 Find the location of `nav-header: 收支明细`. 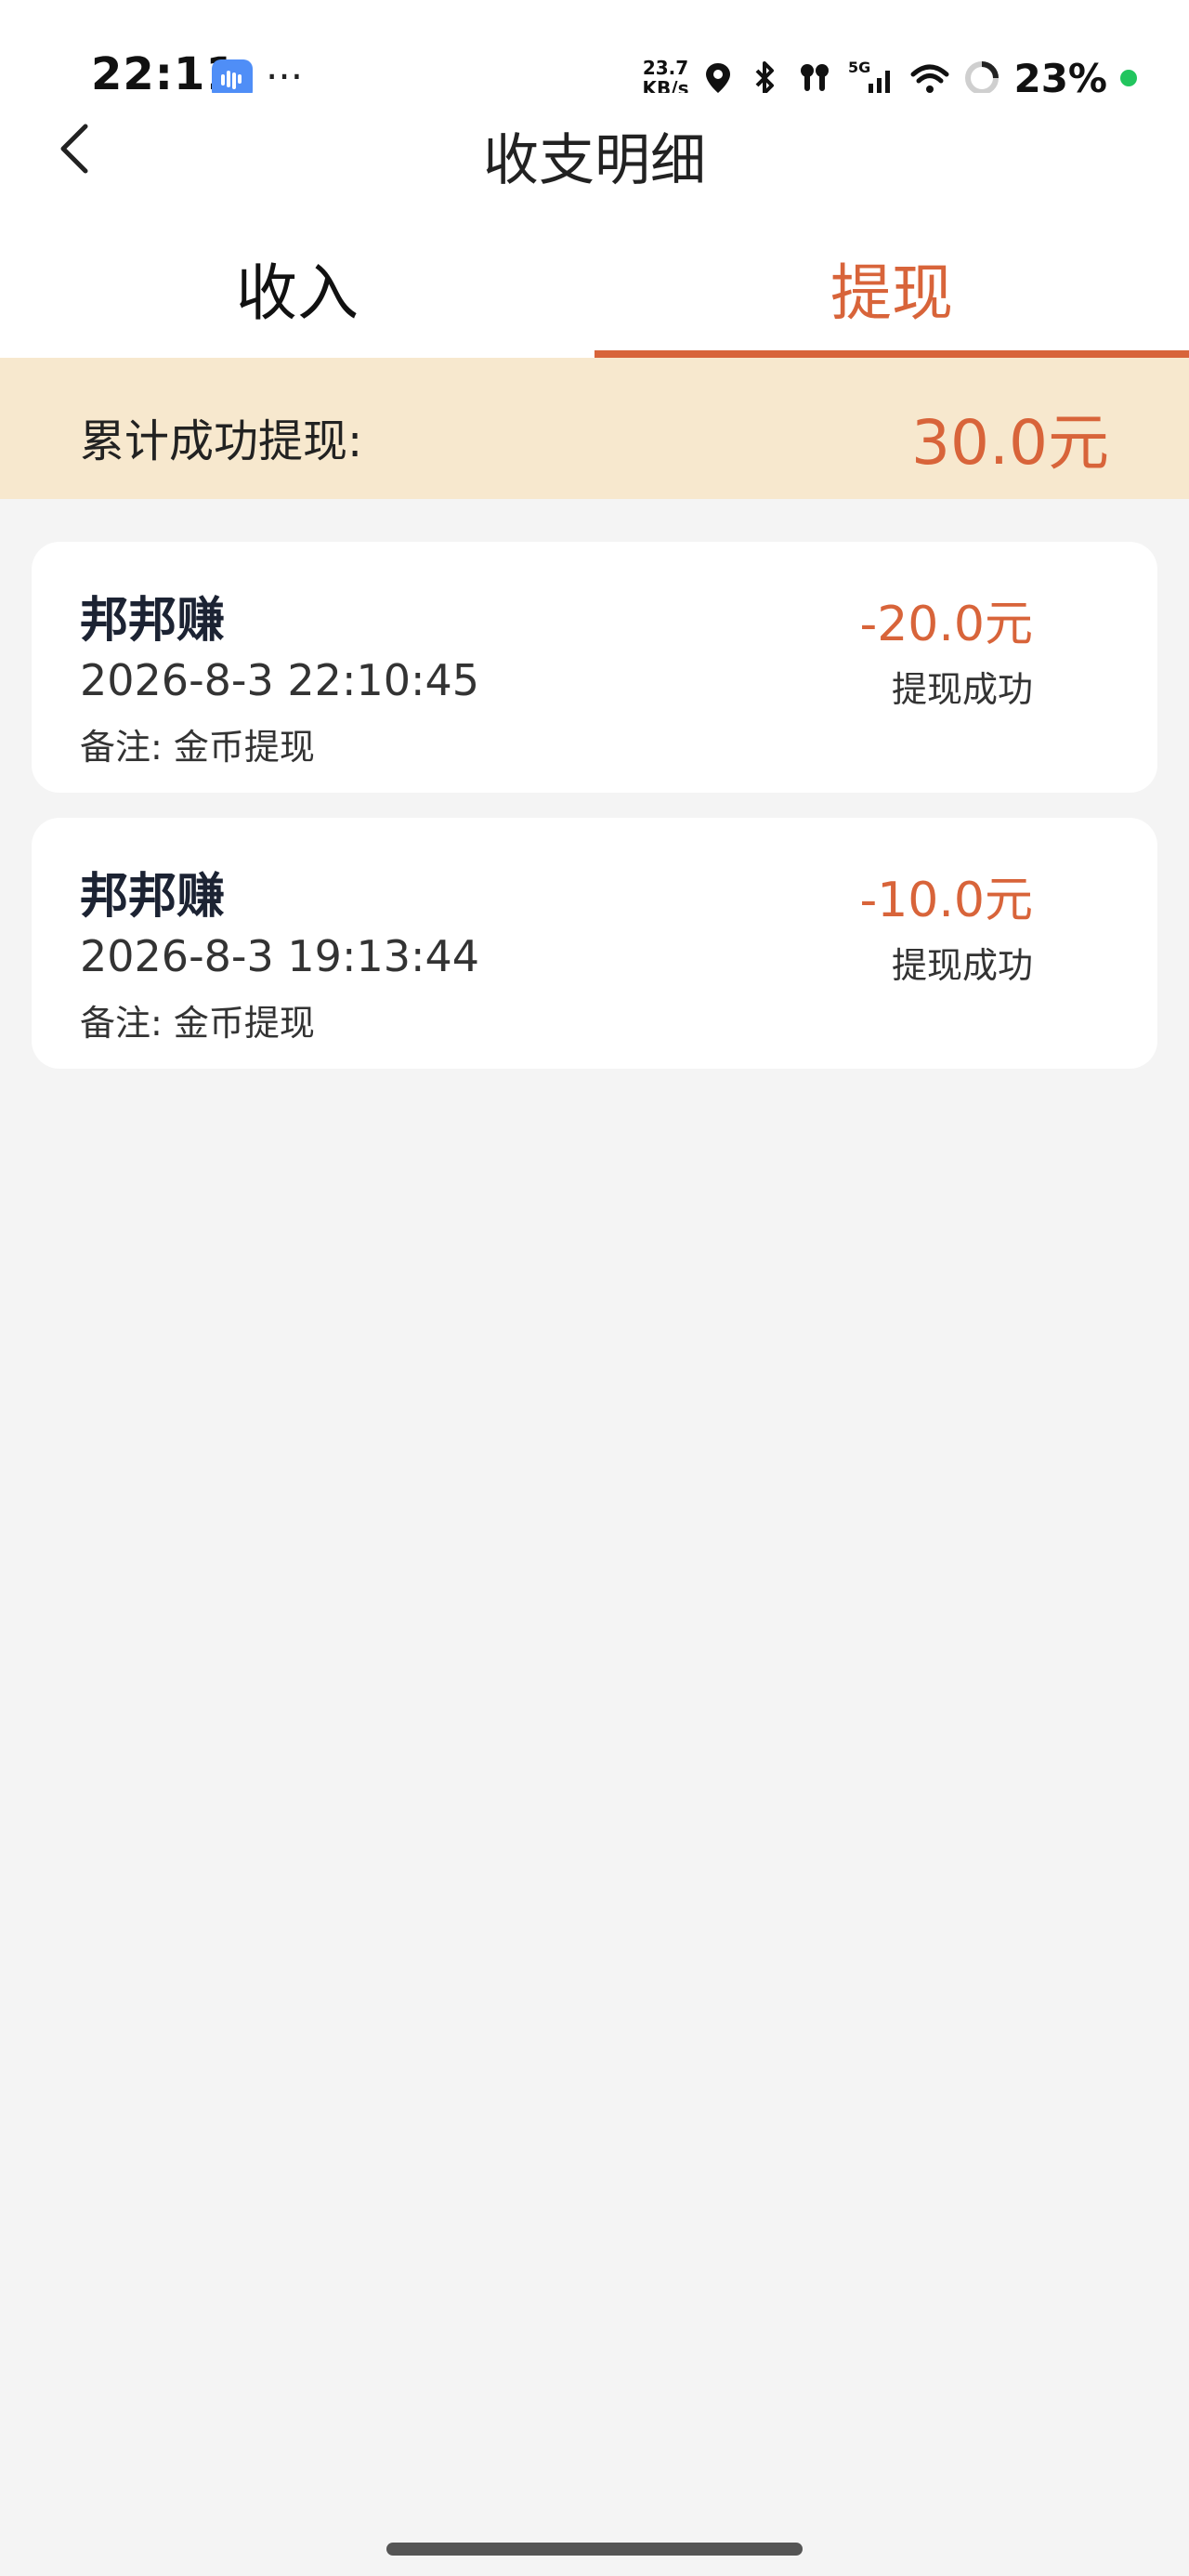

nav-header: 收支明细 is located at coordinates (594, 155).